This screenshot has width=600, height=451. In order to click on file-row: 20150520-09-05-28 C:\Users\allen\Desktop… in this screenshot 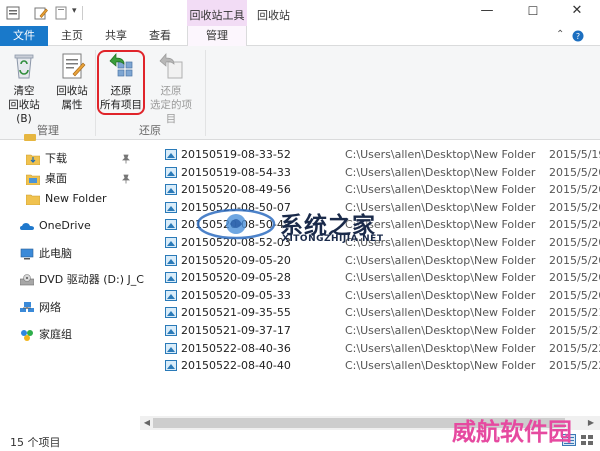, I will do `click(380, 277)`.